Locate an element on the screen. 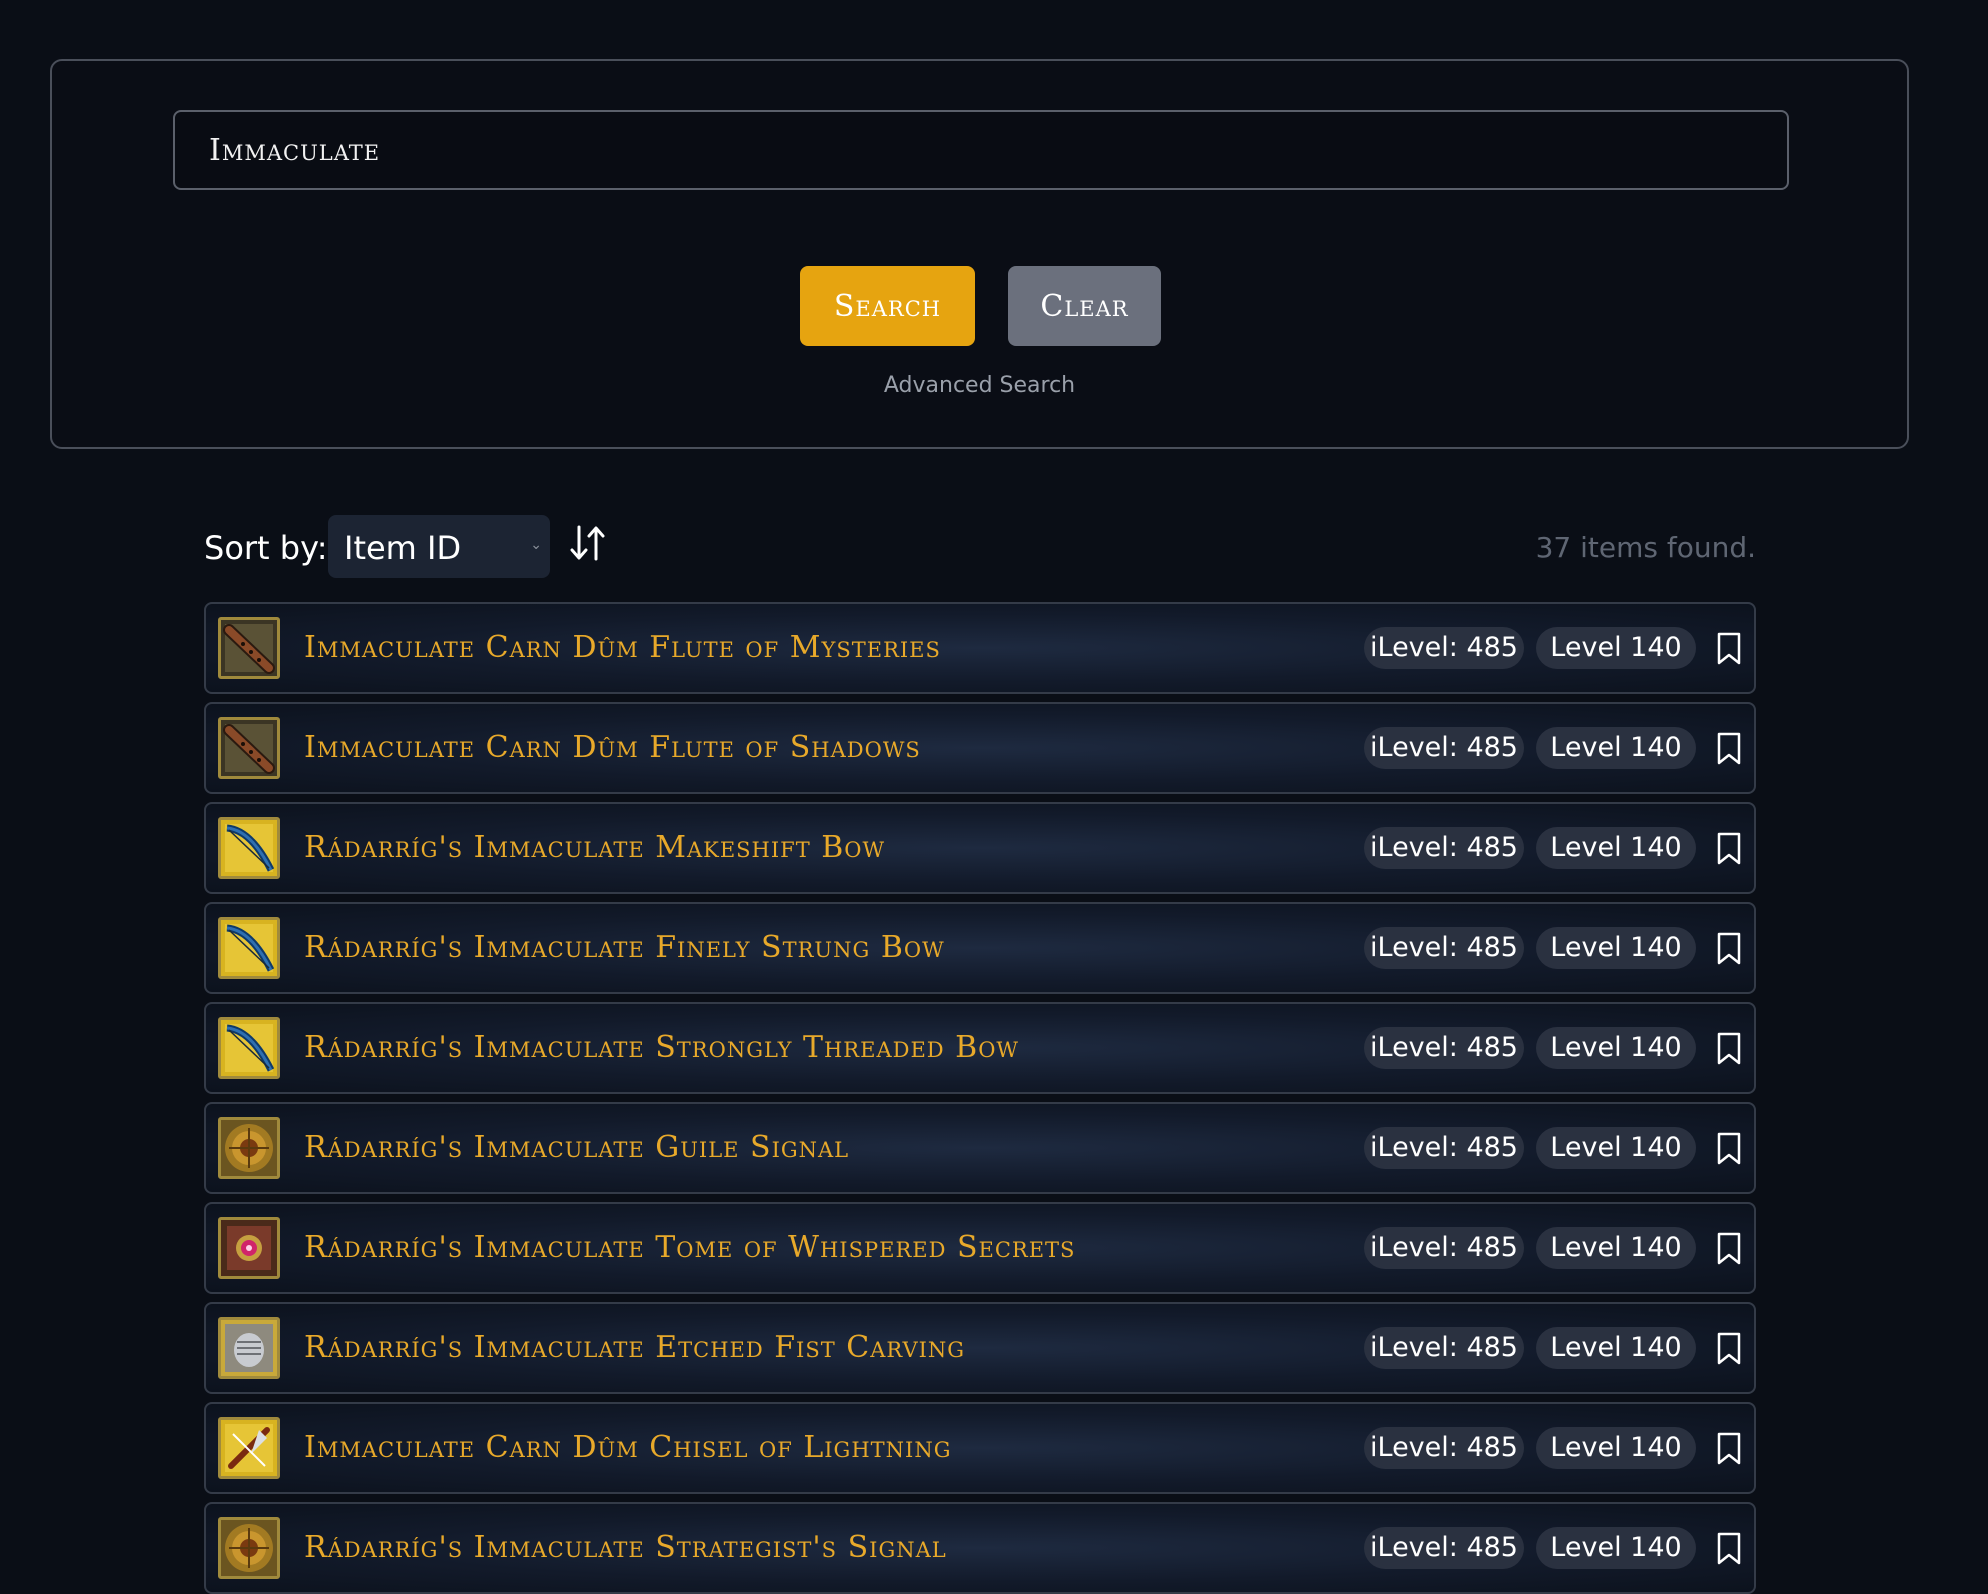  item-name: Rádarríg's Immaculate Makeshift Bow is located at coordinates (594, 847).